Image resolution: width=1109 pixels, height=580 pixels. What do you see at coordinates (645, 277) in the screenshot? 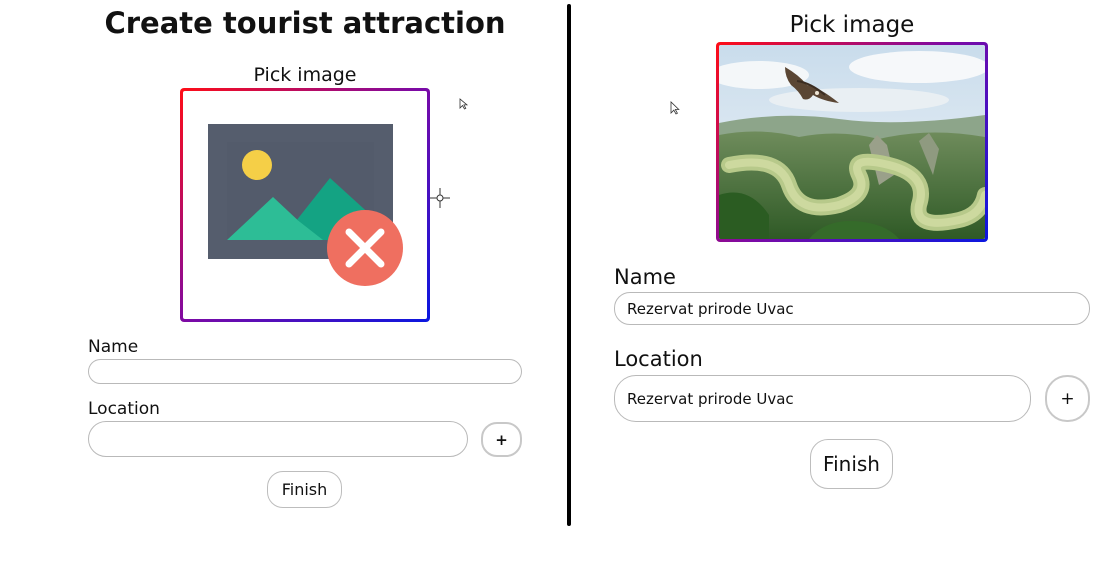
I see `name-label-right: Name` at bounding box center [645, 277].